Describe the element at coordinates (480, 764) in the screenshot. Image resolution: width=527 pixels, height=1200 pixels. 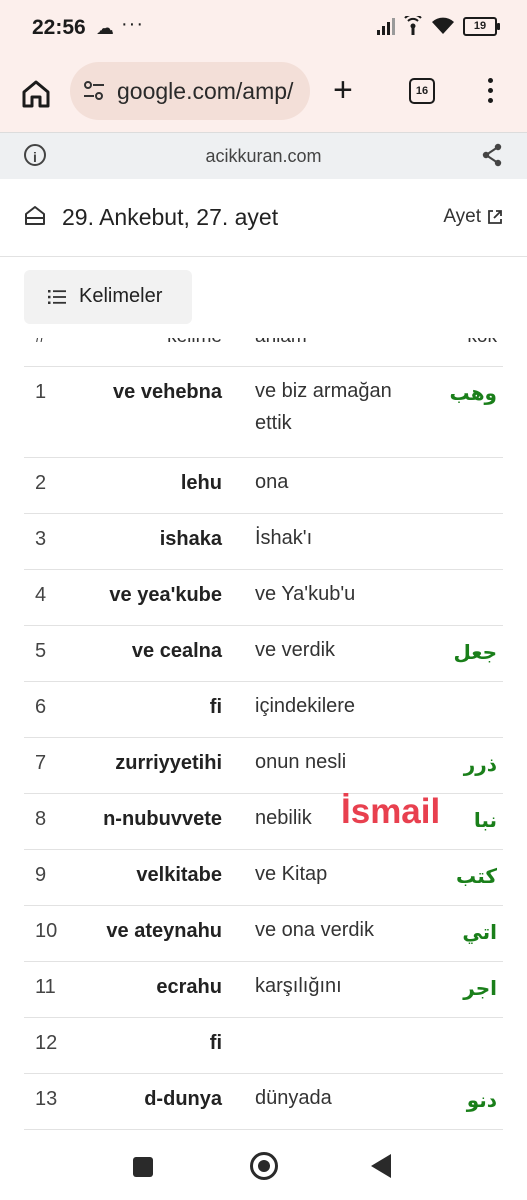
I see `row-root: ذرر` at that location.